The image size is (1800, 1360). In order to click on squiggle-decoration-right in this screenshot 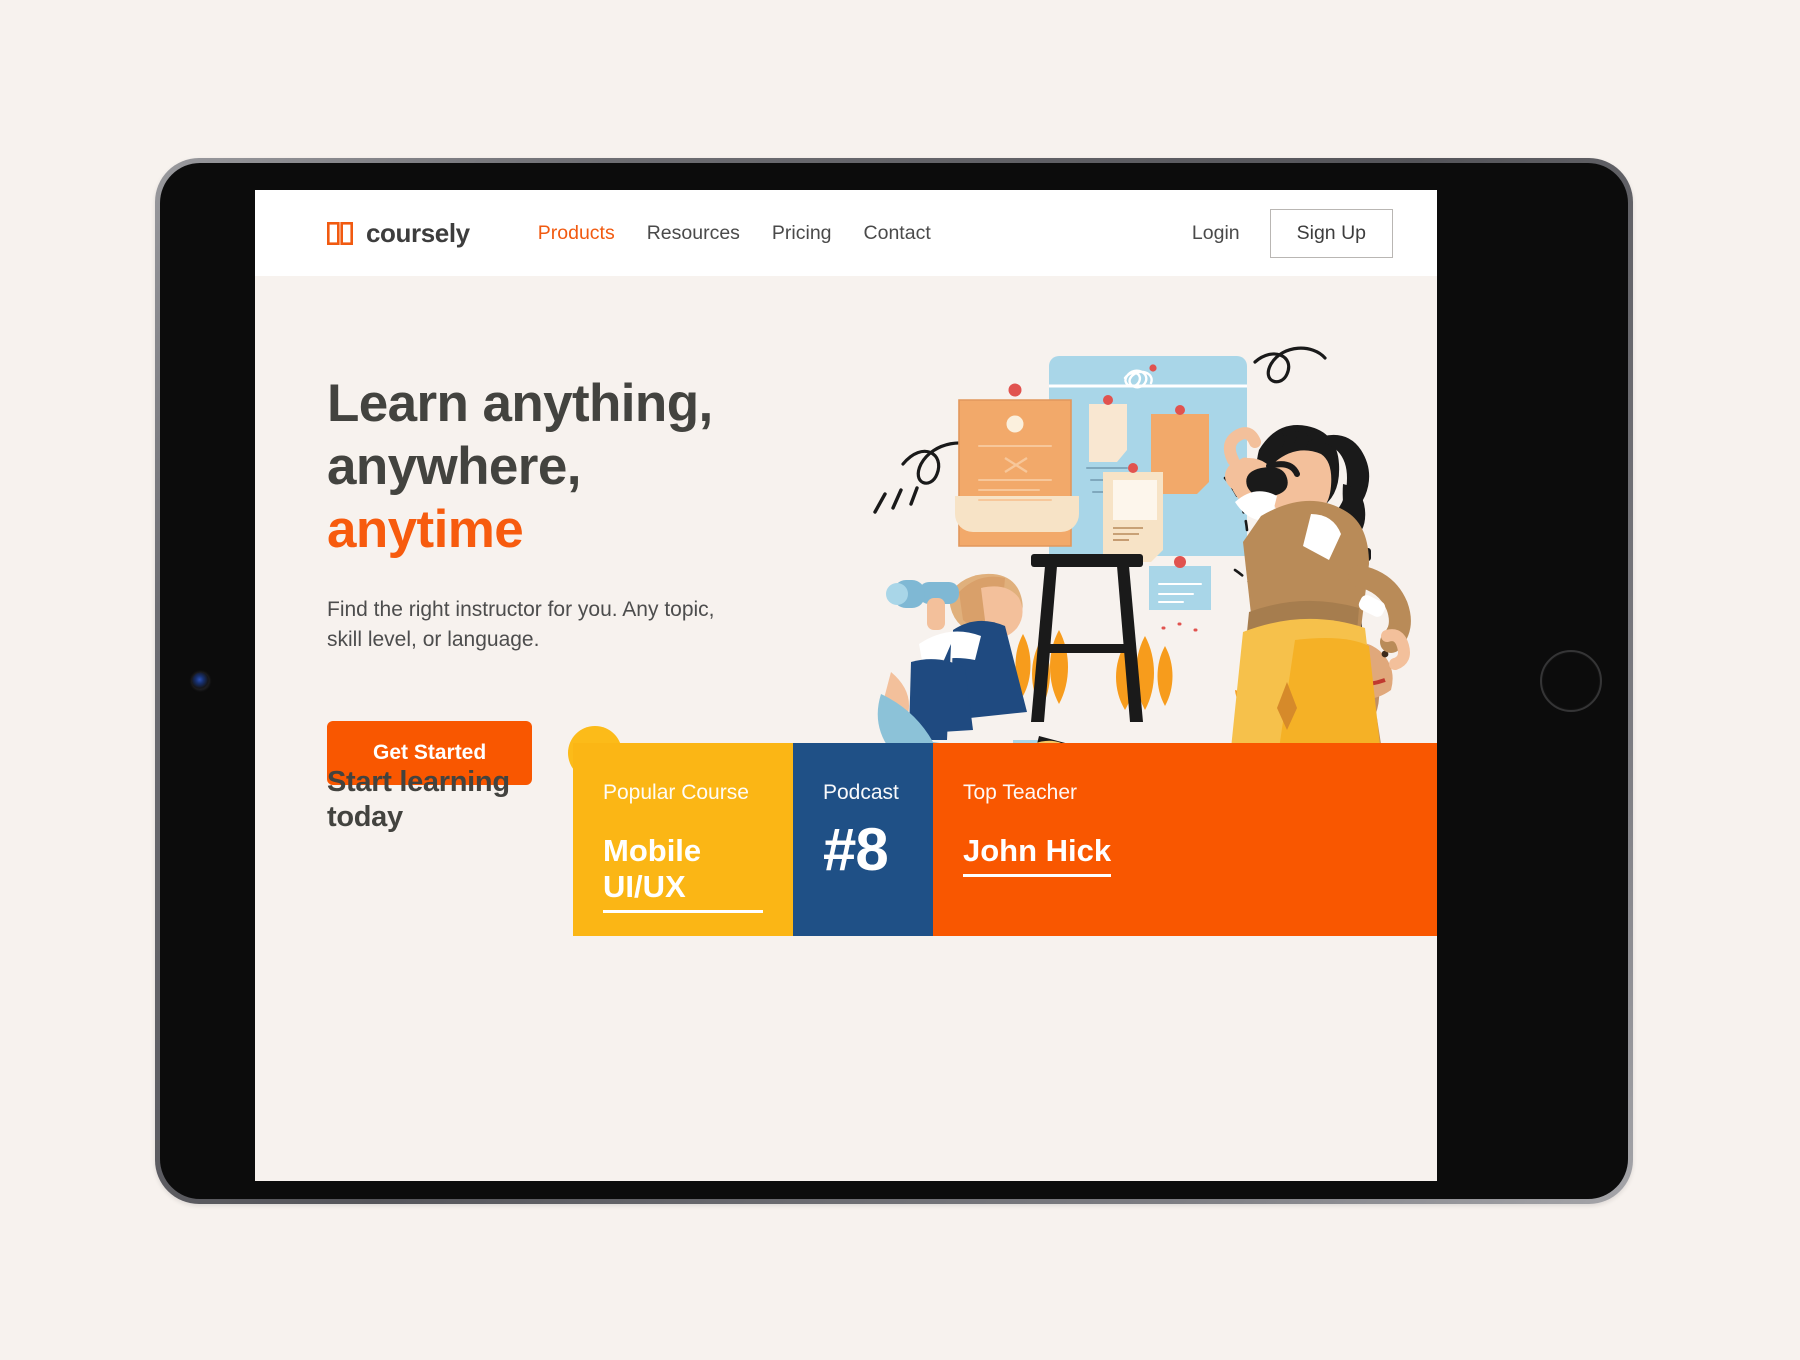, I will do `click(1290, 365)`.